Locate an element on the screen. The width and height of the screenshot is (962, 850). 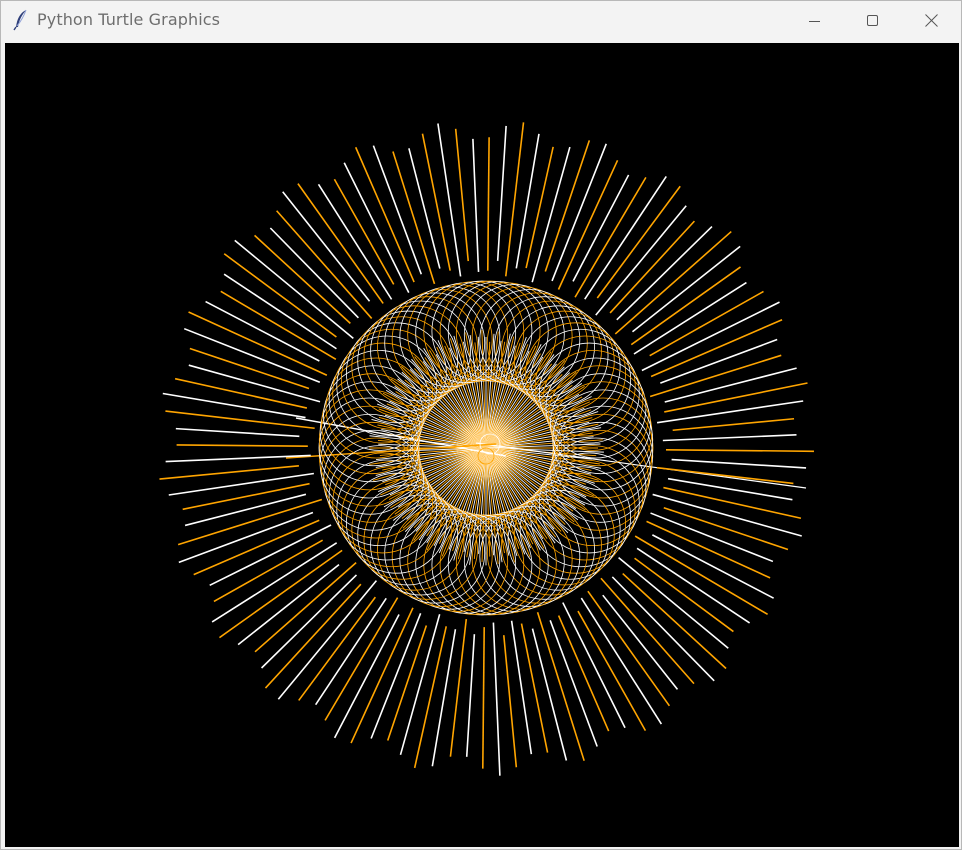
maximize-icon is located at coordinates (872, 20).